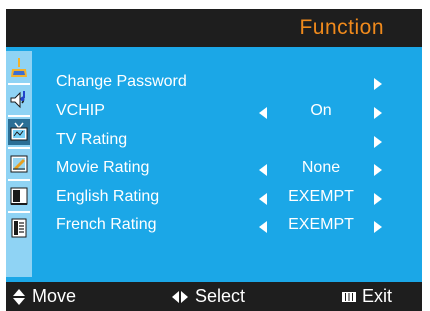 The width and height of the screenshot is (430, 311). I want to click on menu-row-english-rating: English Rating EXEMPT, so click(214, 198).